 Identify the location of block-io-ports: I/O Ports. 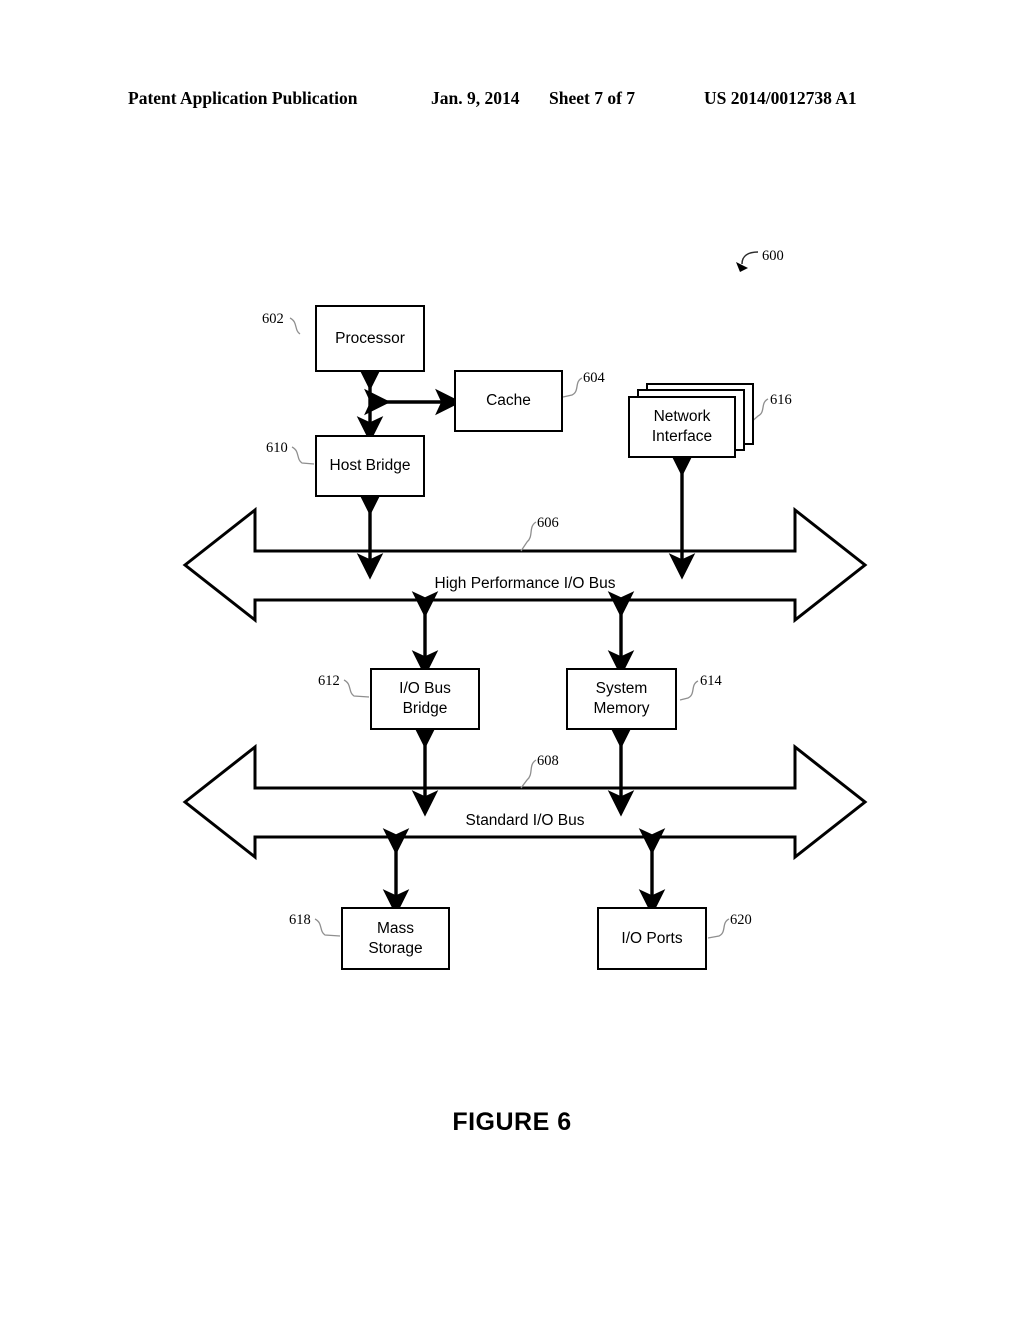
(652, 938).